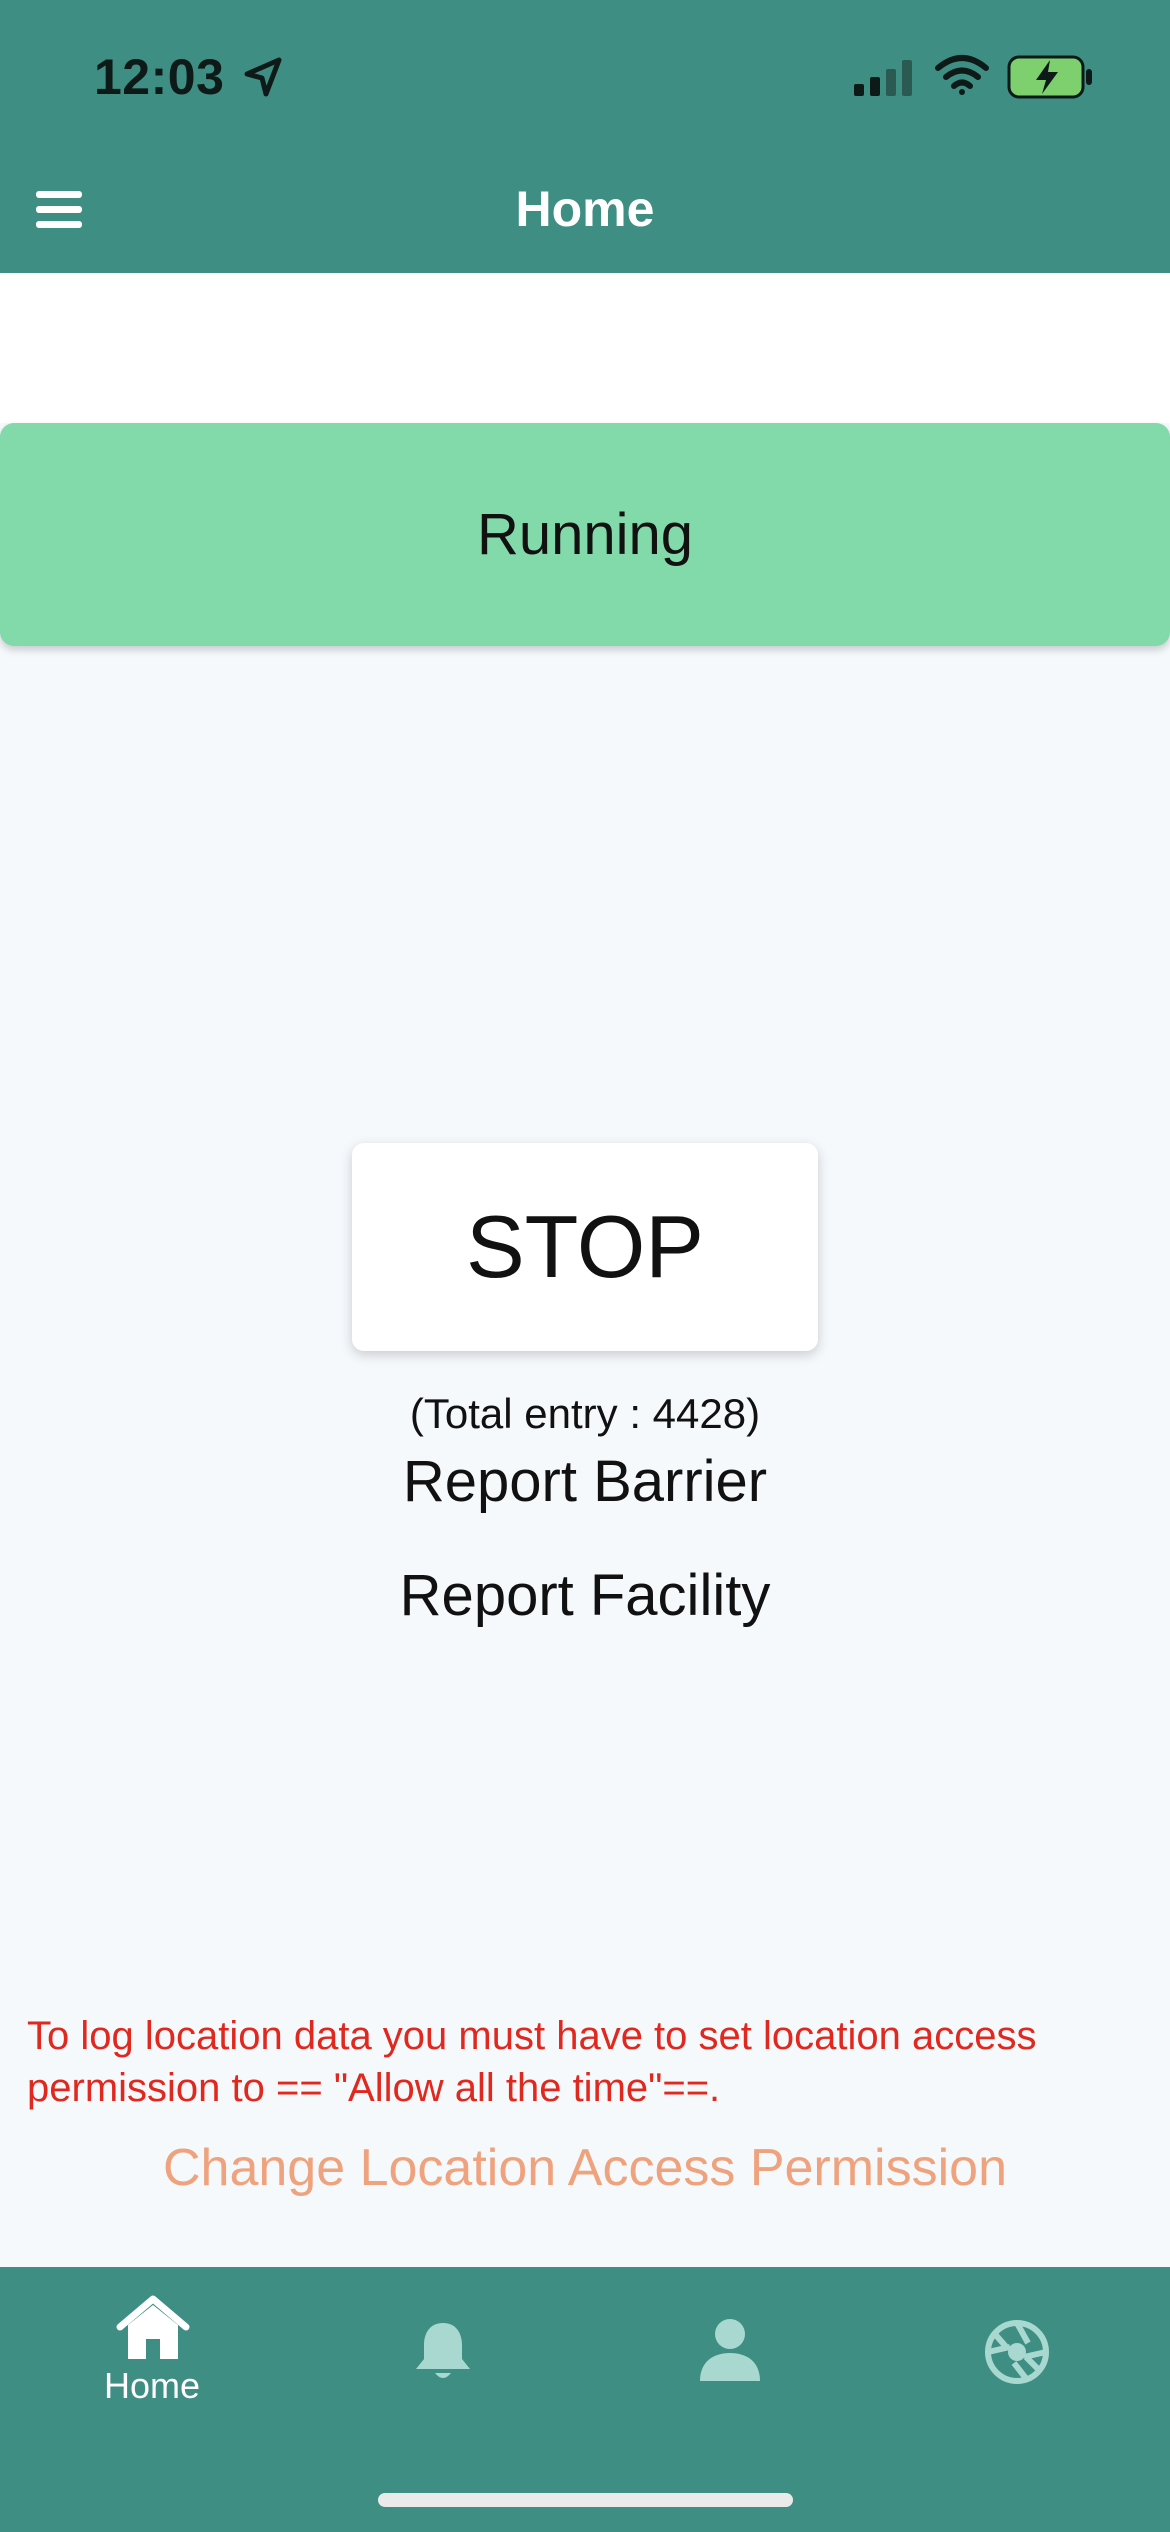 Image resolution: width=1170 pixels, height=2532 pixels. I want to click on report-facility-button: Report Facility, so click(585, 1595).